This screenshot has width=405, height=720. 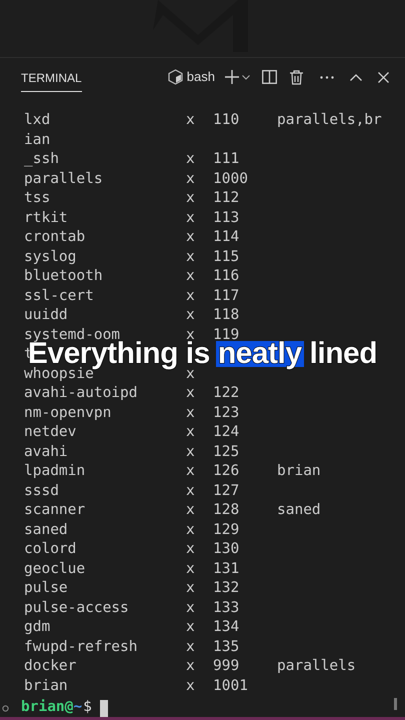 I want to click on user-name: fwupd-refresh, so click(x=81, y=646).